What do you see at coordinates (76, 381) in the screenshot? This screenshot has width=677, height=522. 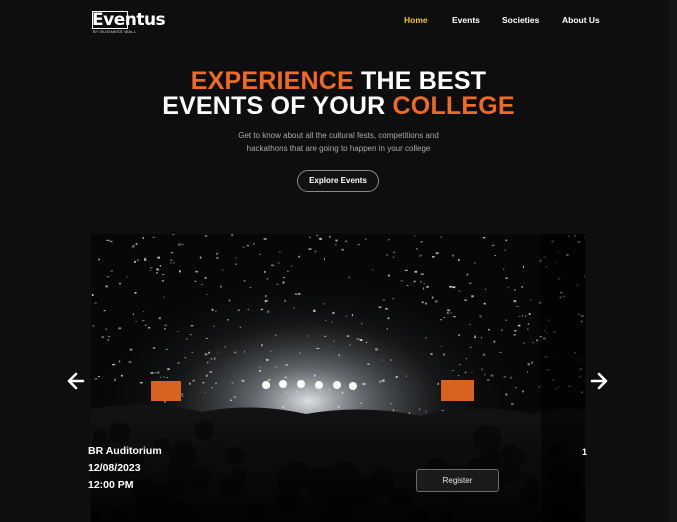 I see `arrow-left-icon` at bounding box center [76, 381].